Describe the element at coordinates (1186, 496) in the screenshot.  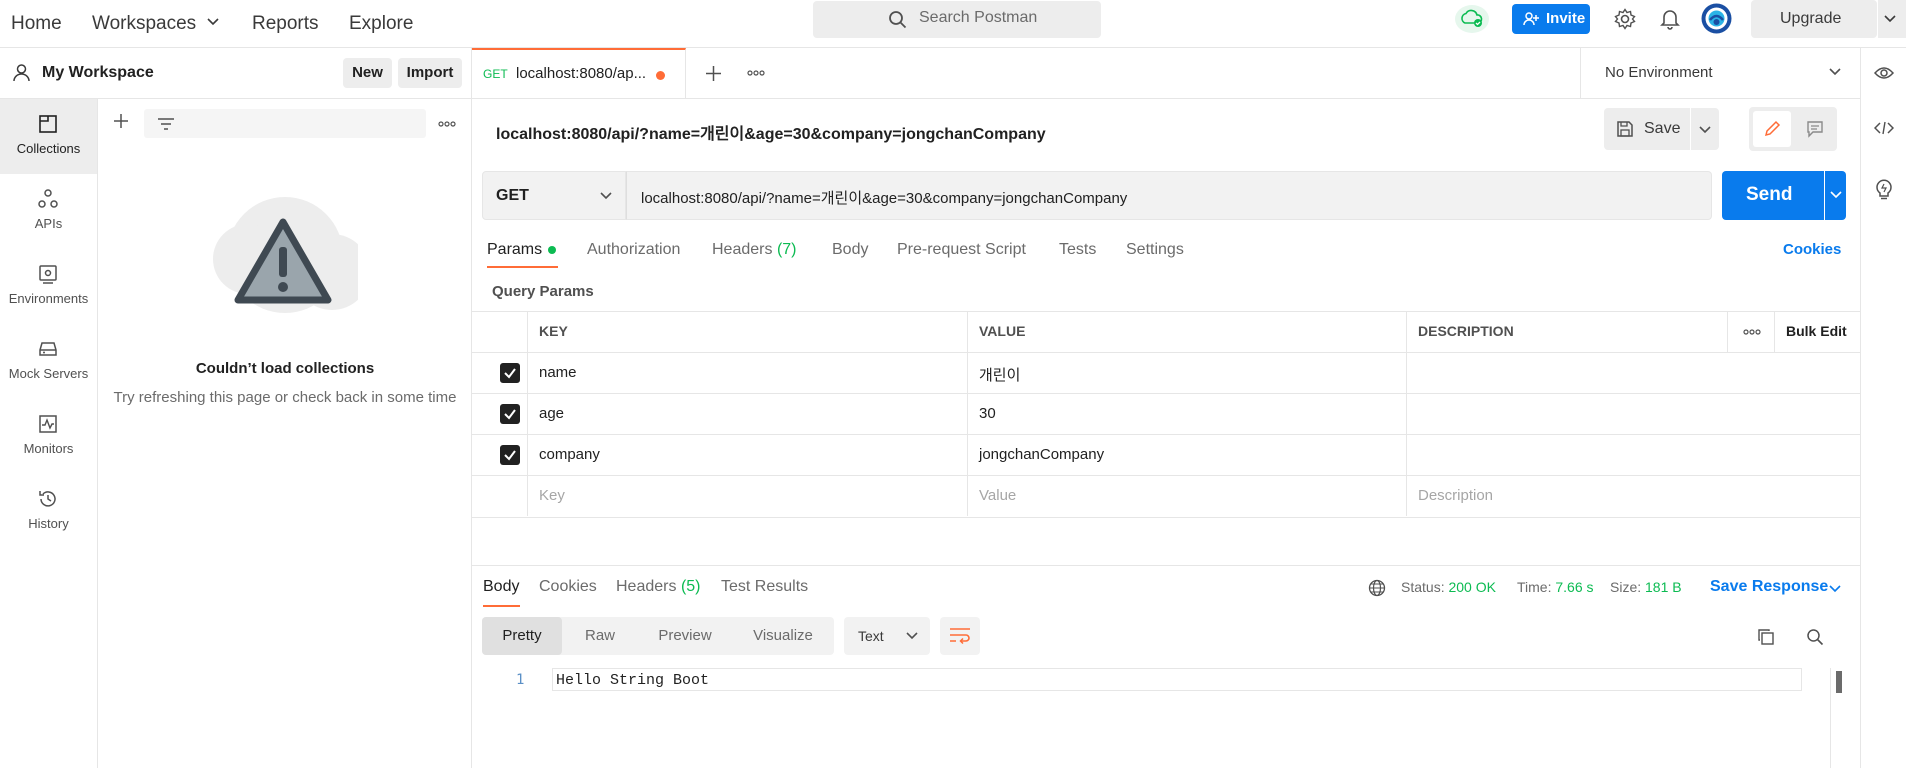
I see `new-value-input: Value` at that location.